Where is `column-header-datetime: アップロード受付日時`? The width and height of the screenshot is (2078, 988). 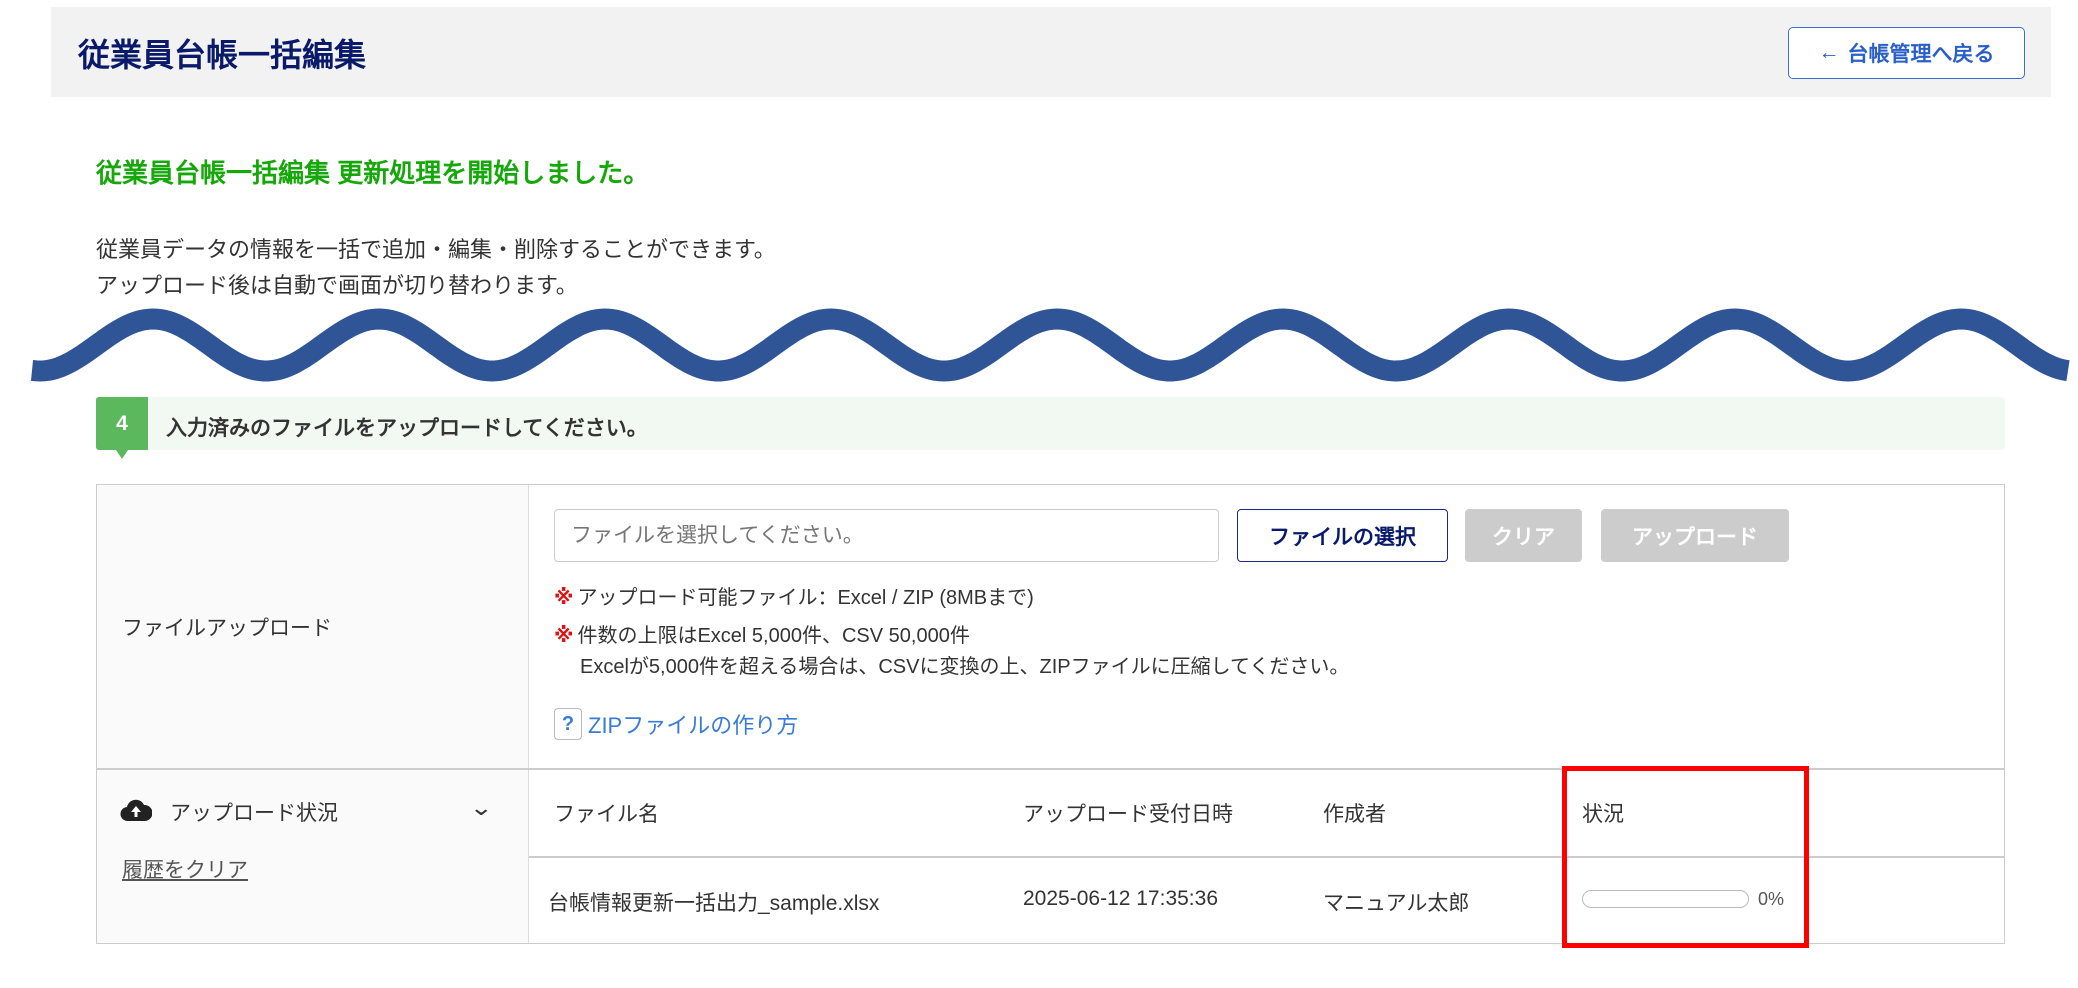
column-header-datetime: アップロード受付日時 is located at coordinates (1128, 814).